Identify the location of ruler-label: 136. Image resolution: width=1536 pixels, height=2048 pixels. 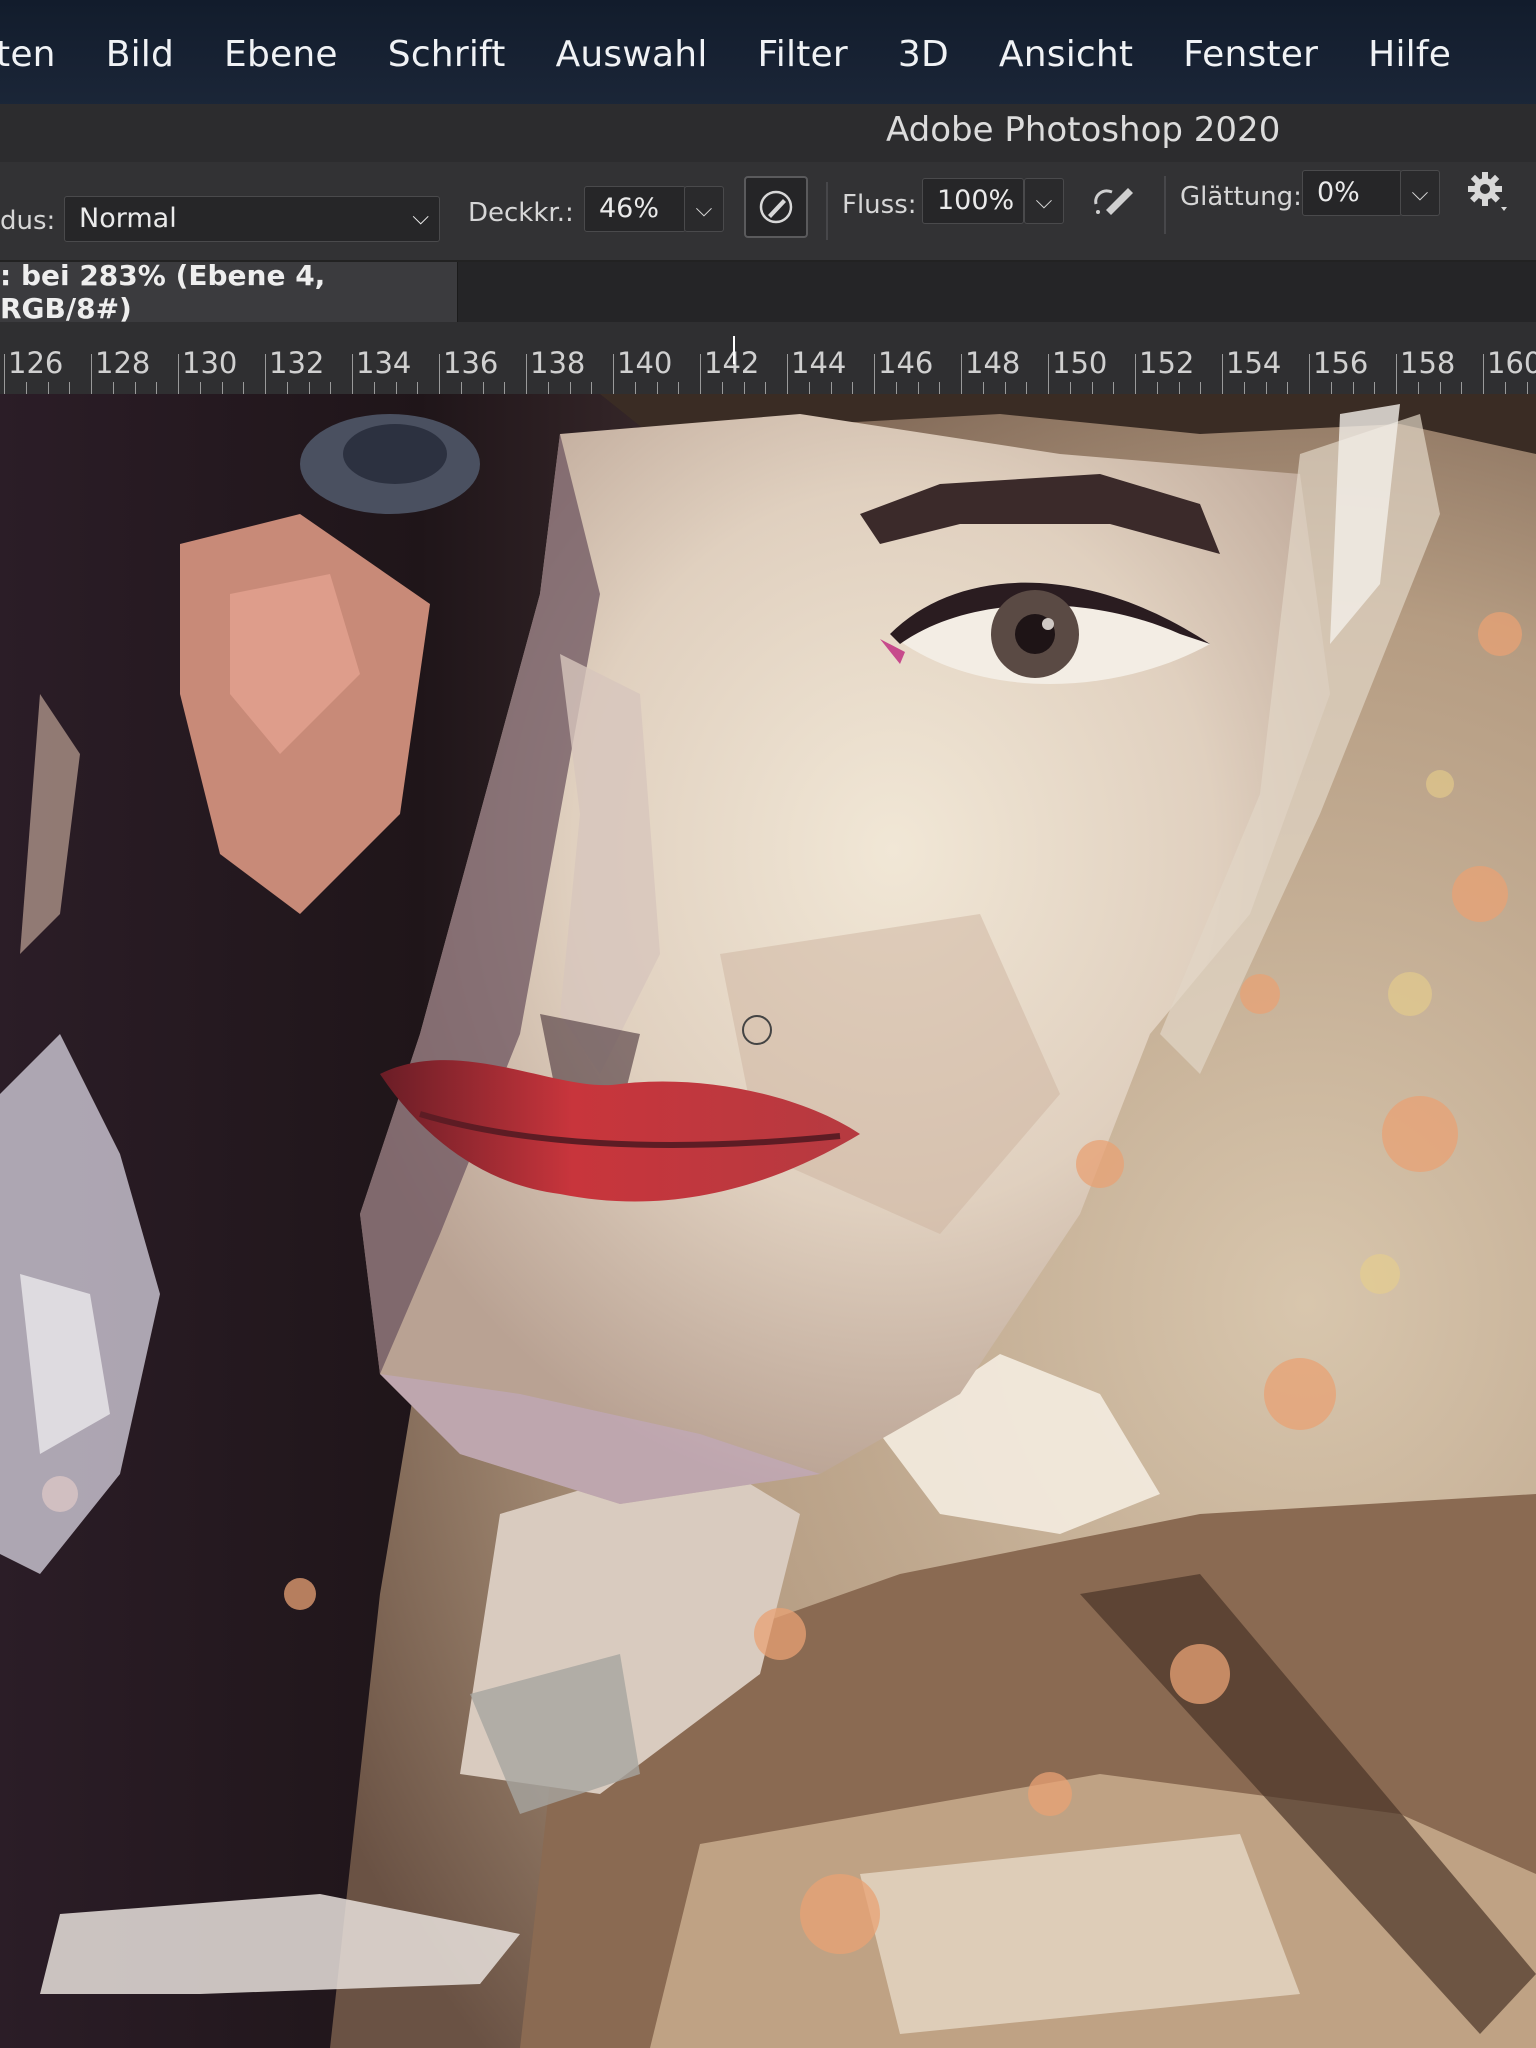
(471, 363).